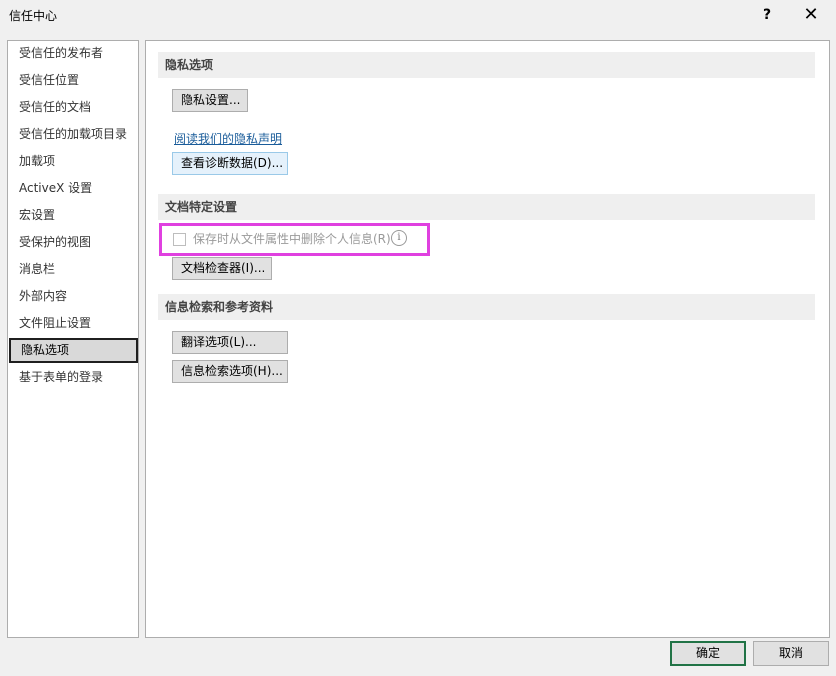 The height and width of the screenshot is (676, 836). What do you see at coordinates (73, 215) in the screenshot?
I see `sidebar-item-macro-settings: 宏设置` at bounding box center [73, 215].